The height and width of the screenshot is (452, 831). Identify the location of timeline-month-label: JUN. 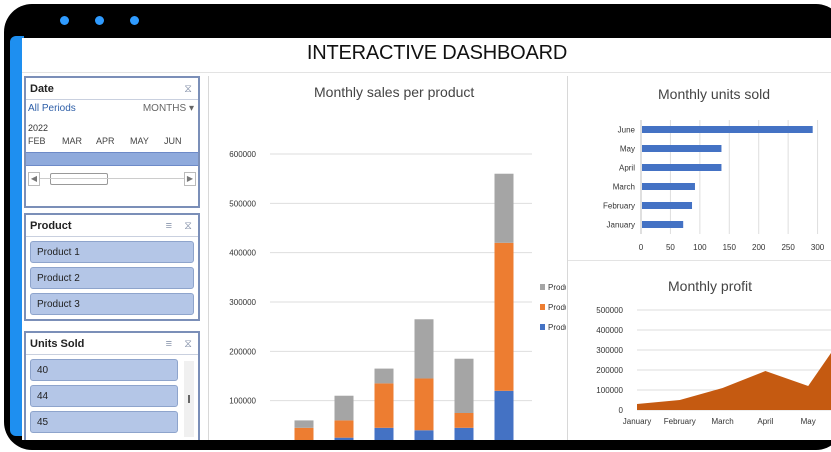
(173, 141).